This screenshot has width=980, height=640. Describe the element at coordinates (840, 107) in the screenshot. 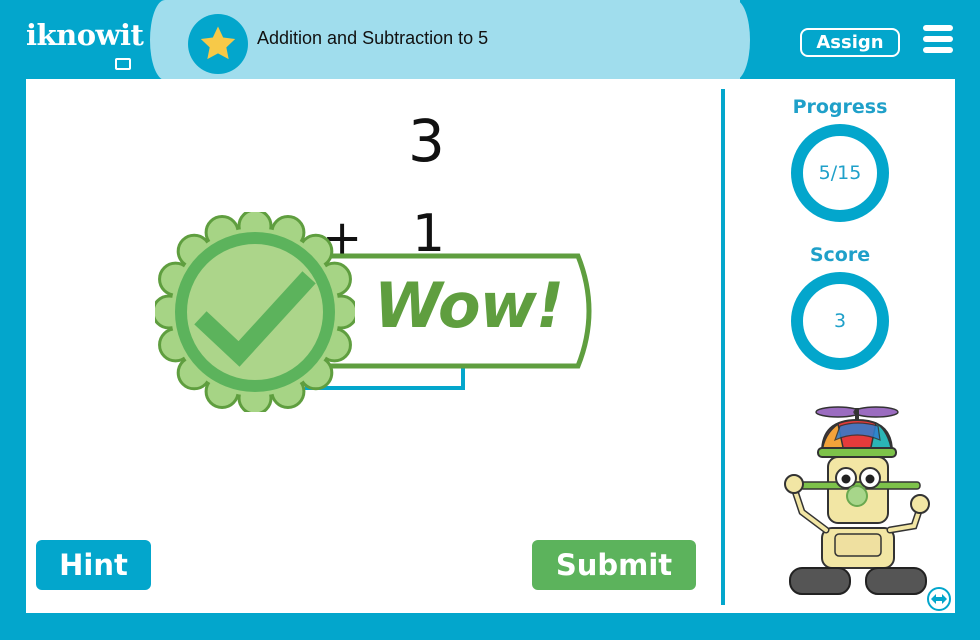

I see `progress-label: Progress` at that location.